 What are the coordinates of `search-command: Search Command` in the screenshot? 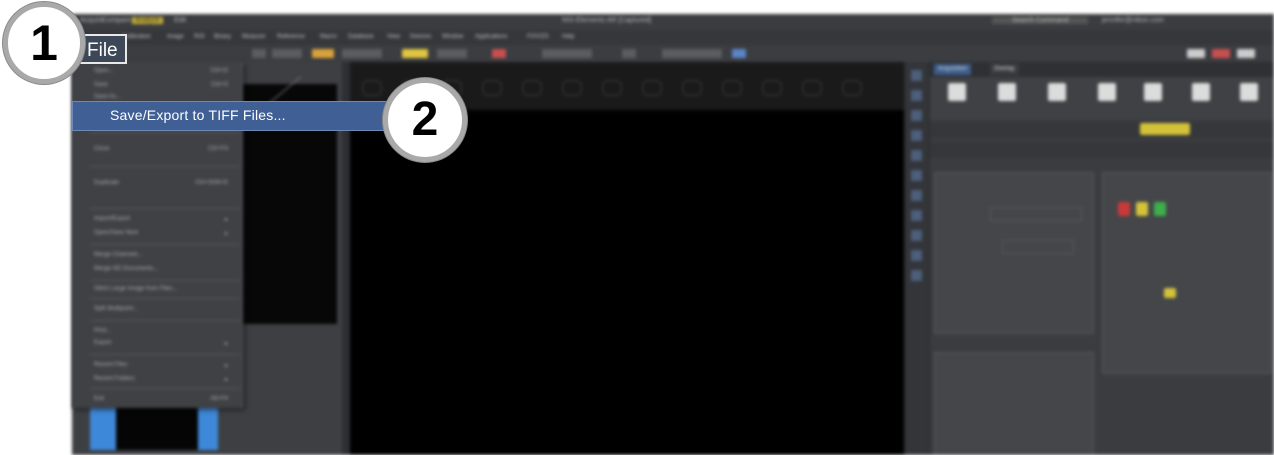 It's located at (1040, 20).